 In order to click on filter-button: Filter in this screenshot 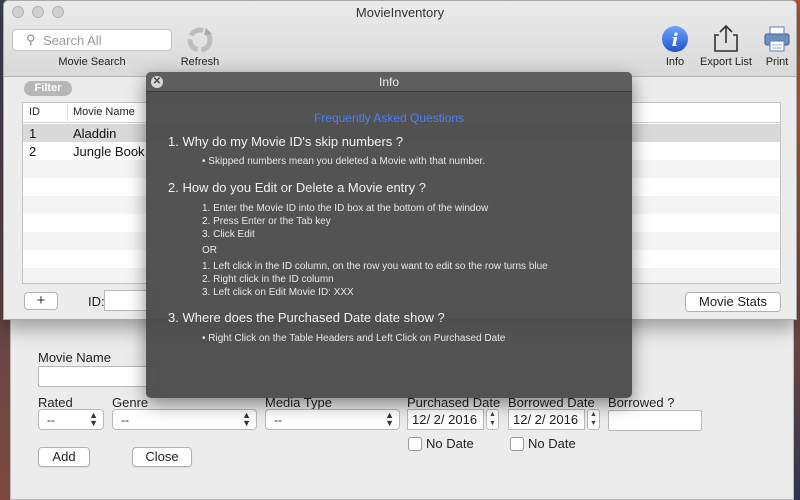, I will do `click(48, 88)`.